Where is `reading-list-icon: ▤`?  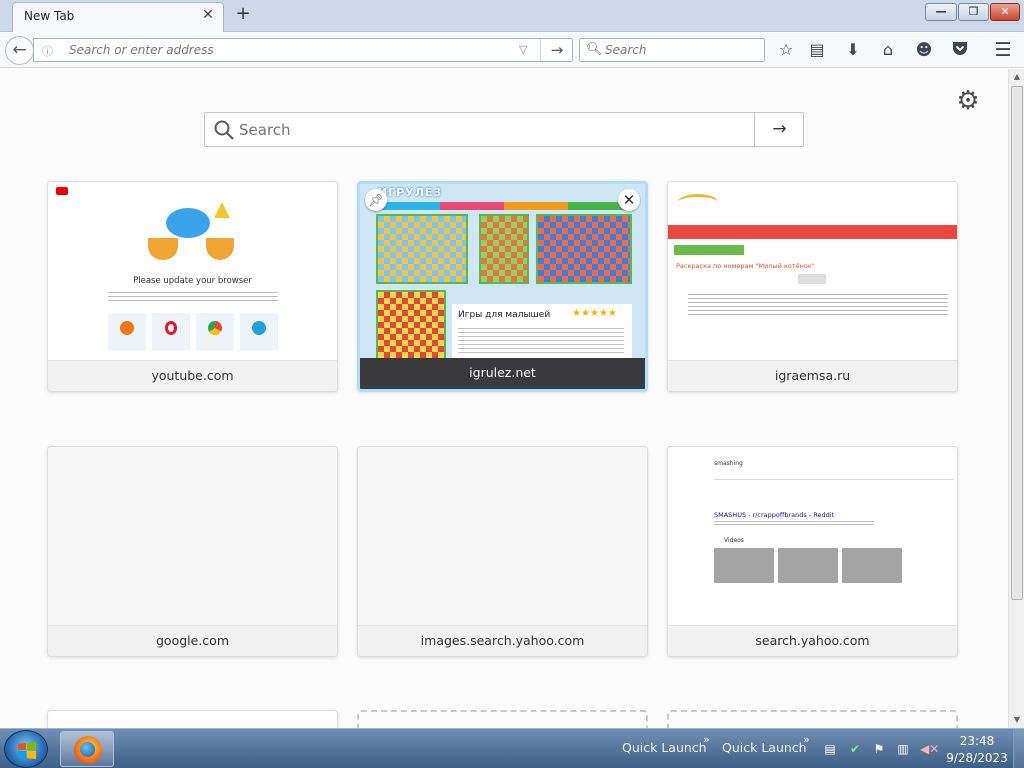
reading-list-icon: ▤ is located at coordinates (817, 50).